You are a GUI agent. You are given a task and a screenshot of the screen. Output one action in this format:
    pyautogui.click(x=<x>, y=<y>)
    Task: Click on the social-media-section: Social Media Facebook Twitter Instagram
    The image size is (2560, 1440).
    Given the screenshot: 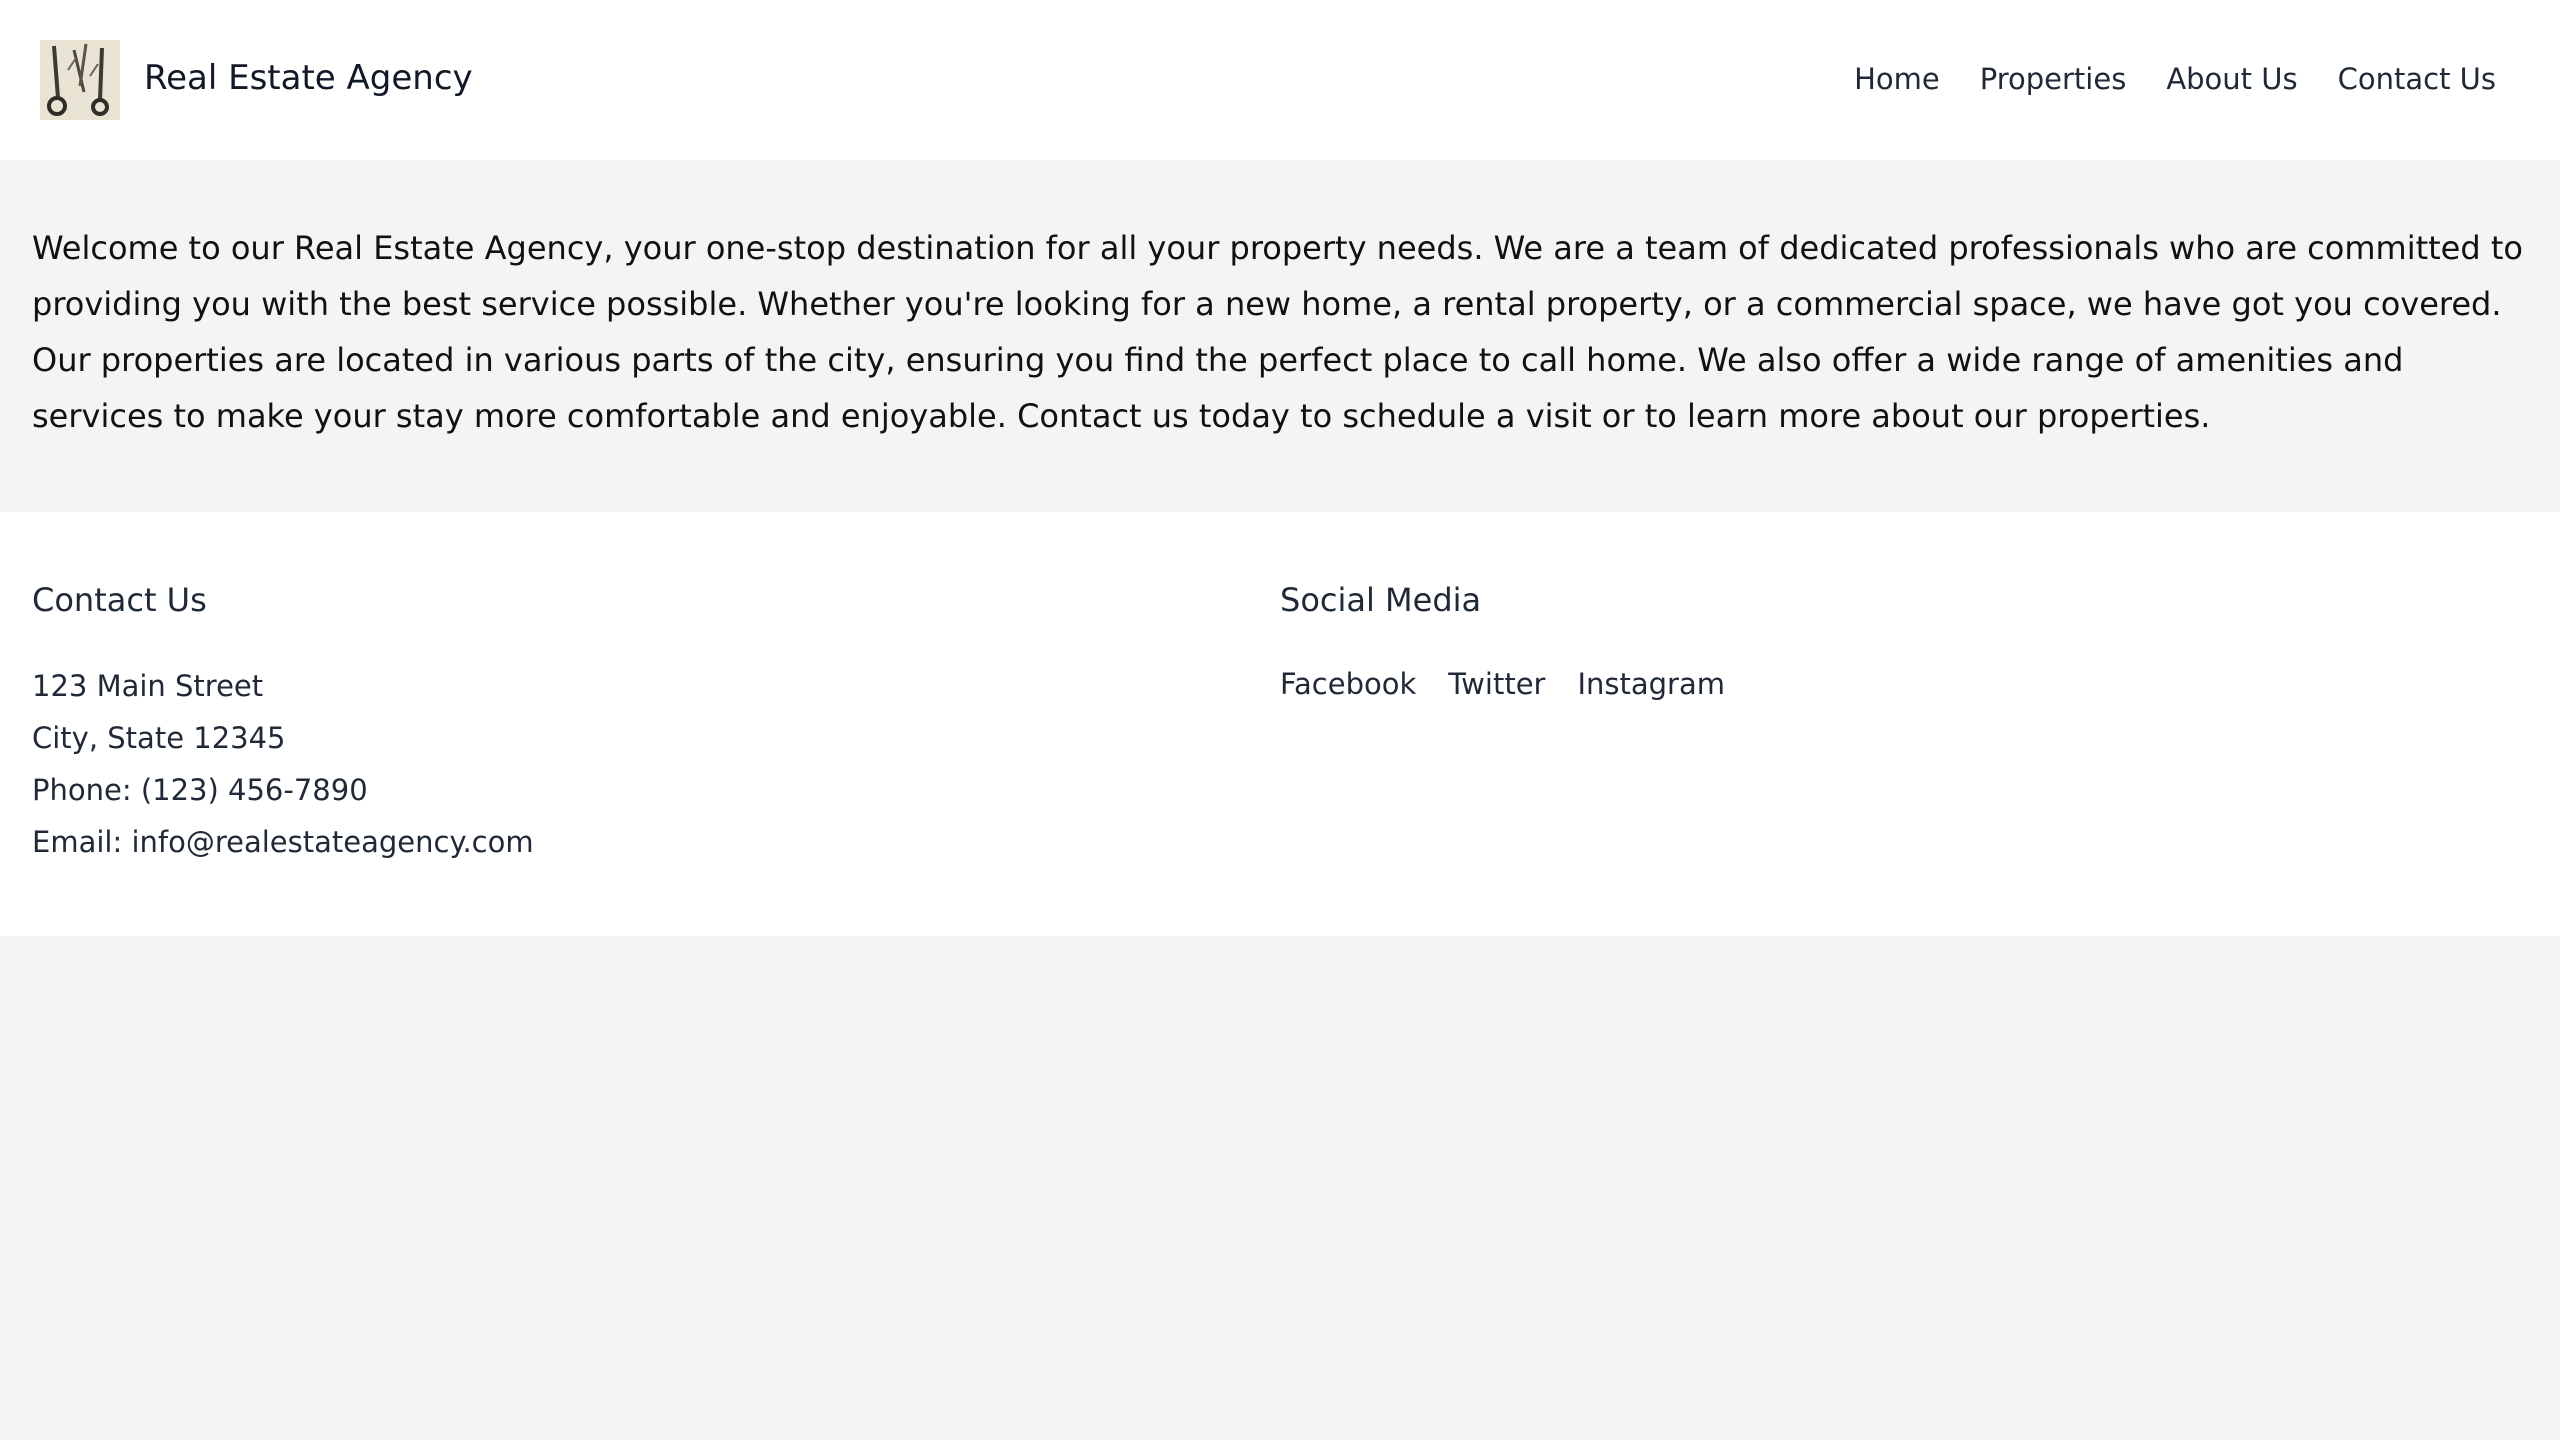 What is the action you would take?
    pyautogui.click(x=1502, y=642)
    